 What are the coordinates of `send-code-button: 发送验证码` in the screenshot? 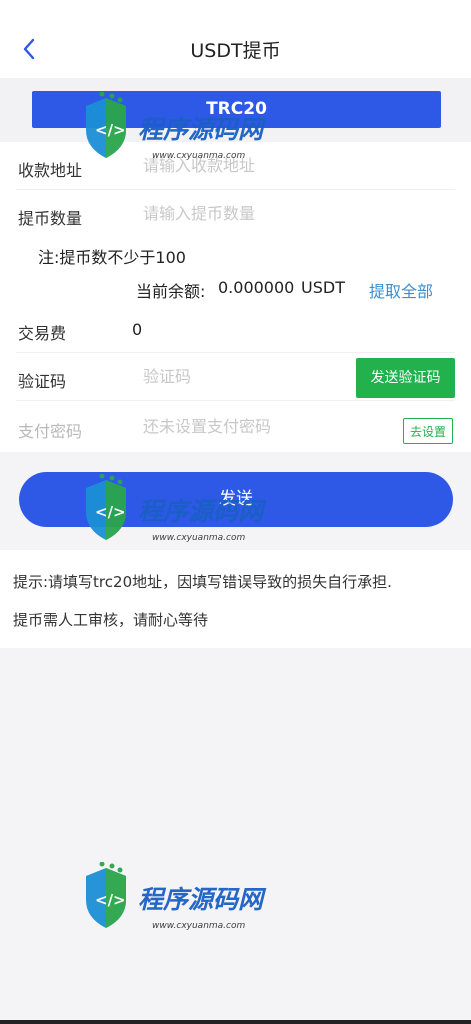 It's located at (405, 378).